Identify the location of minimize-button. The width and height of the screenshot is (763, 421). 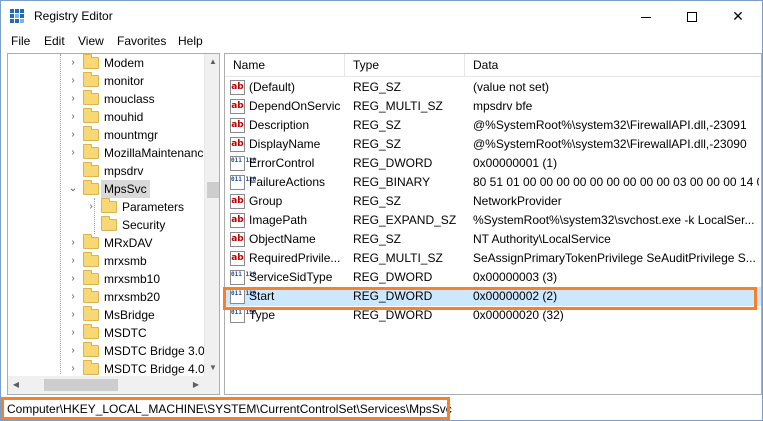
(646, 16).